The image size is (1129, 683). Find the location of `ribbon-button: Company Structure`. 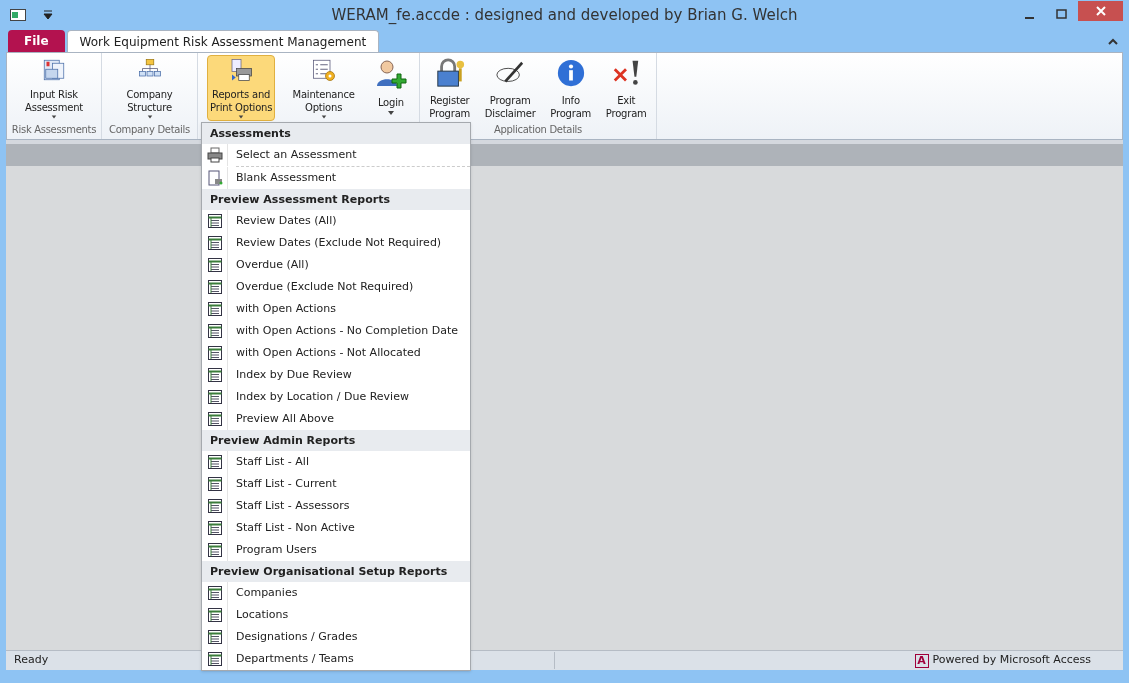

ribbon-button: Company Structure is located at coordinates (149, 88).